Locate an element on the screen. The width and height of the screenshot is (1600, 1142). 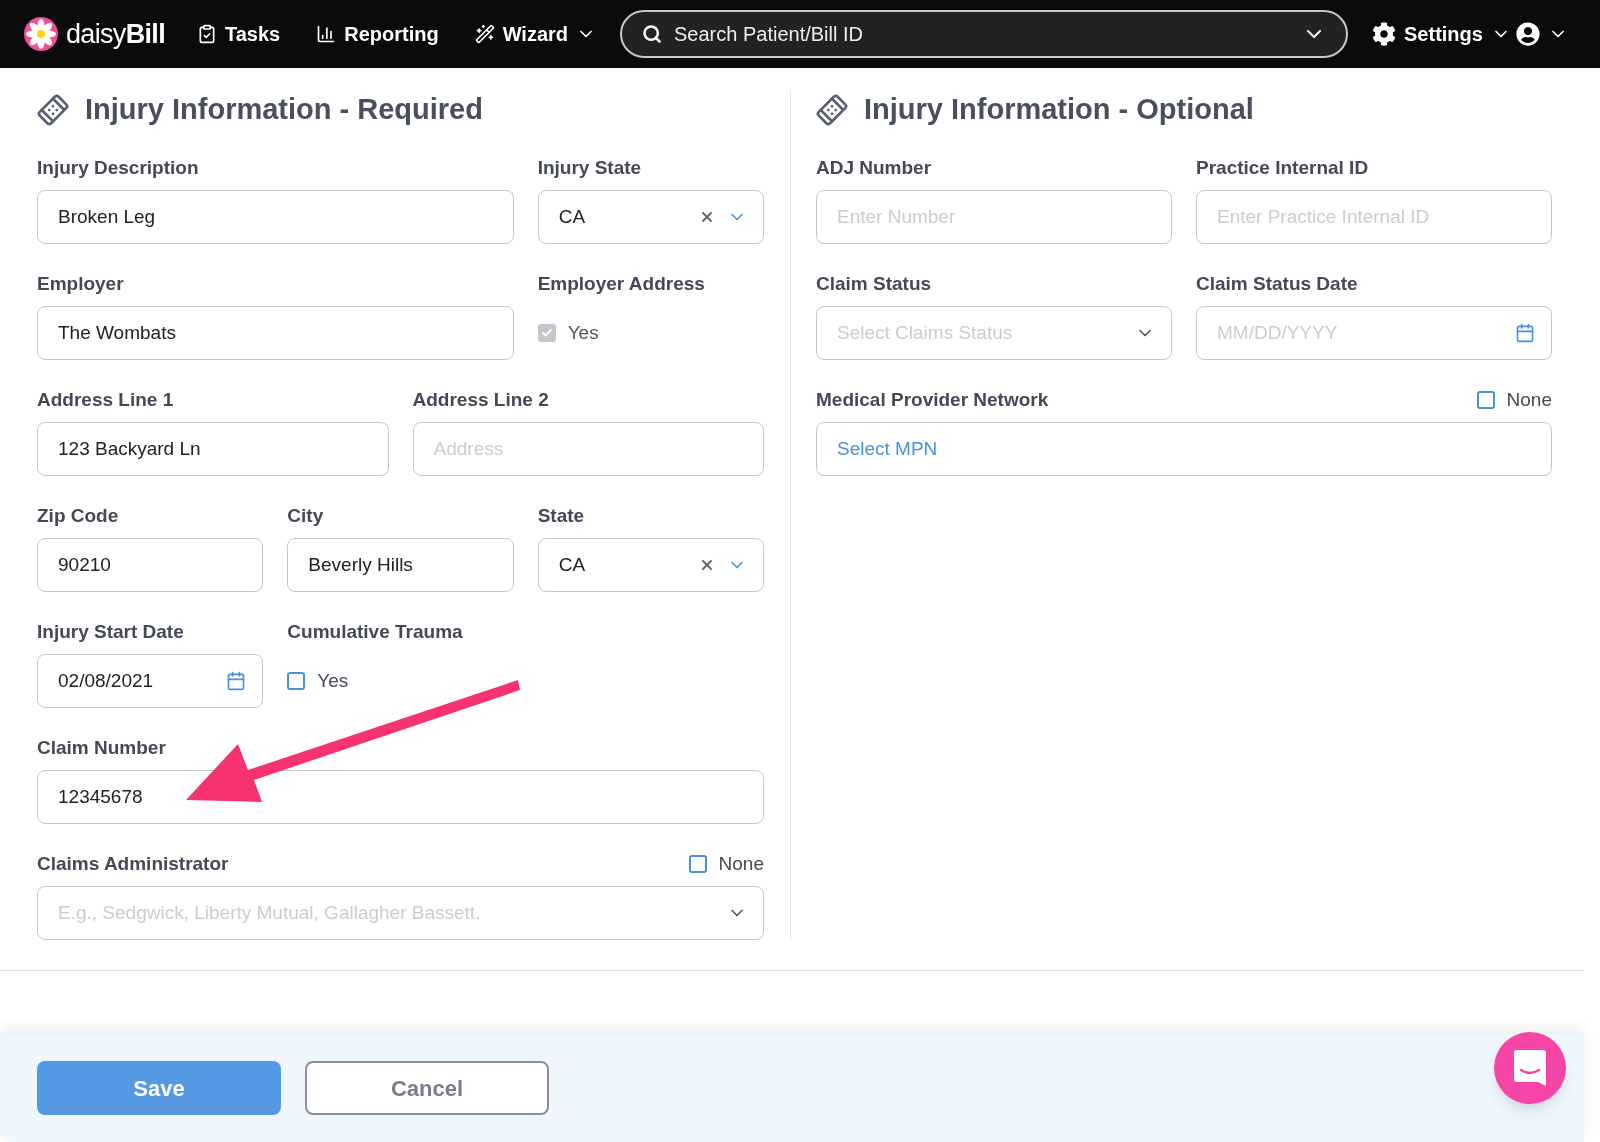
user-avatar-icon is located at coordinates (1528, 34).